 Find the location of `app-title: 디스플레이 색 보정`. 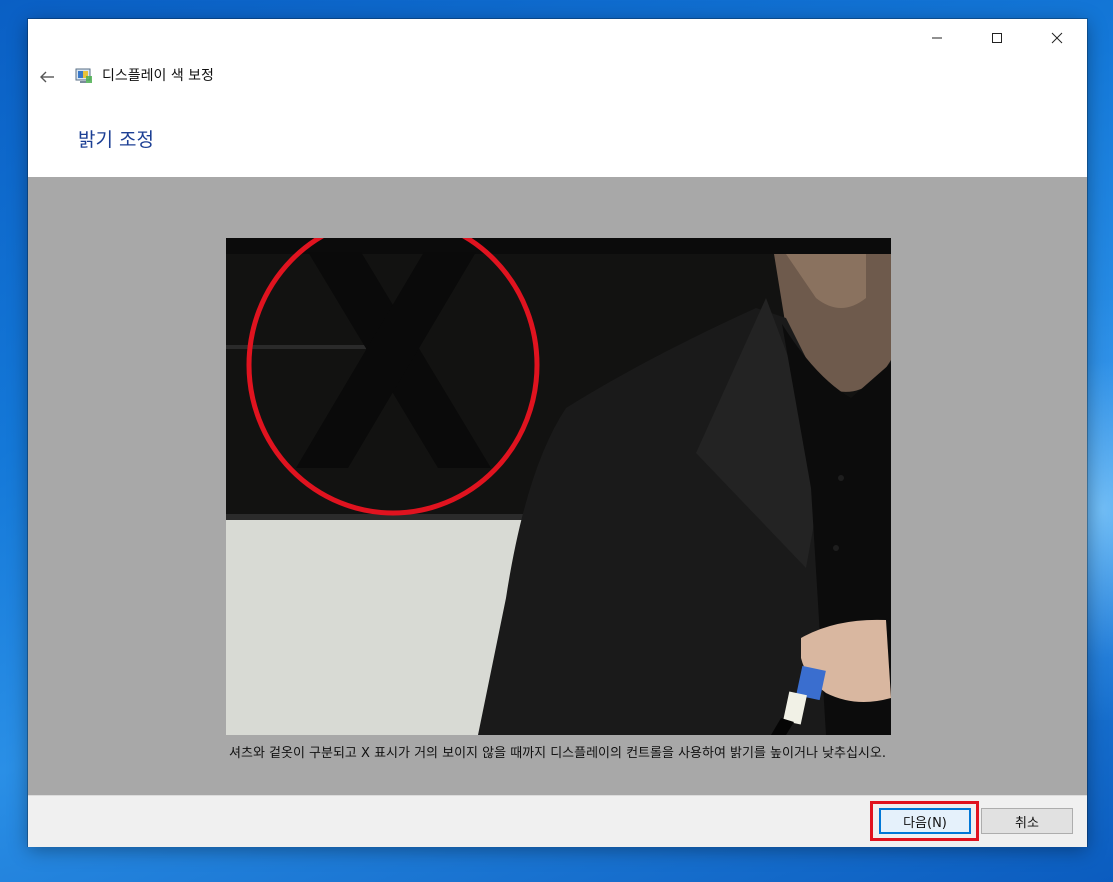

app-title: 디스플레이 색 보정 is located at coordinates (158, 76).